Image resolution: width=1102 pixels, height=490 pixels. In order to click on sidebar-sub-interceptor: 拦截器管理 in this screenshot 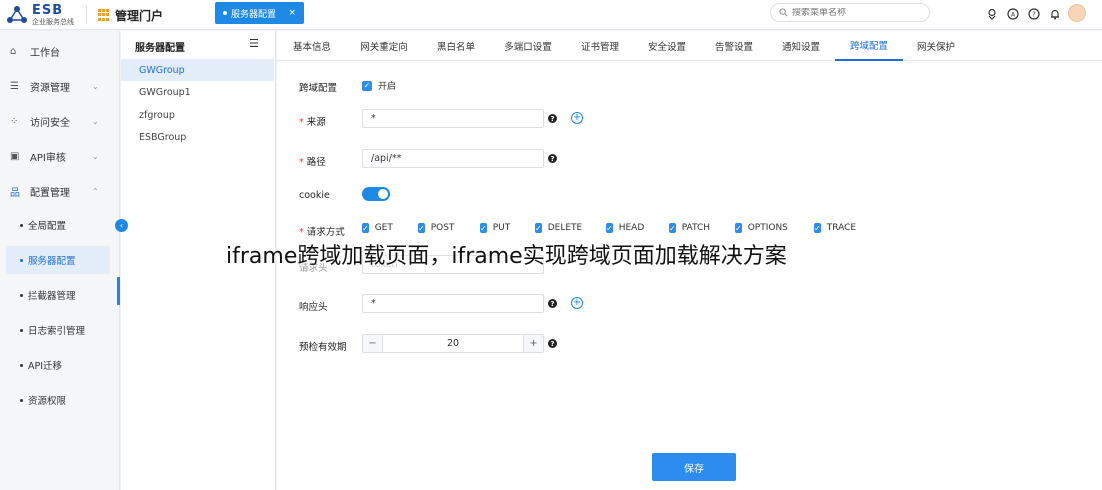, I will do `click(58, 295)`.